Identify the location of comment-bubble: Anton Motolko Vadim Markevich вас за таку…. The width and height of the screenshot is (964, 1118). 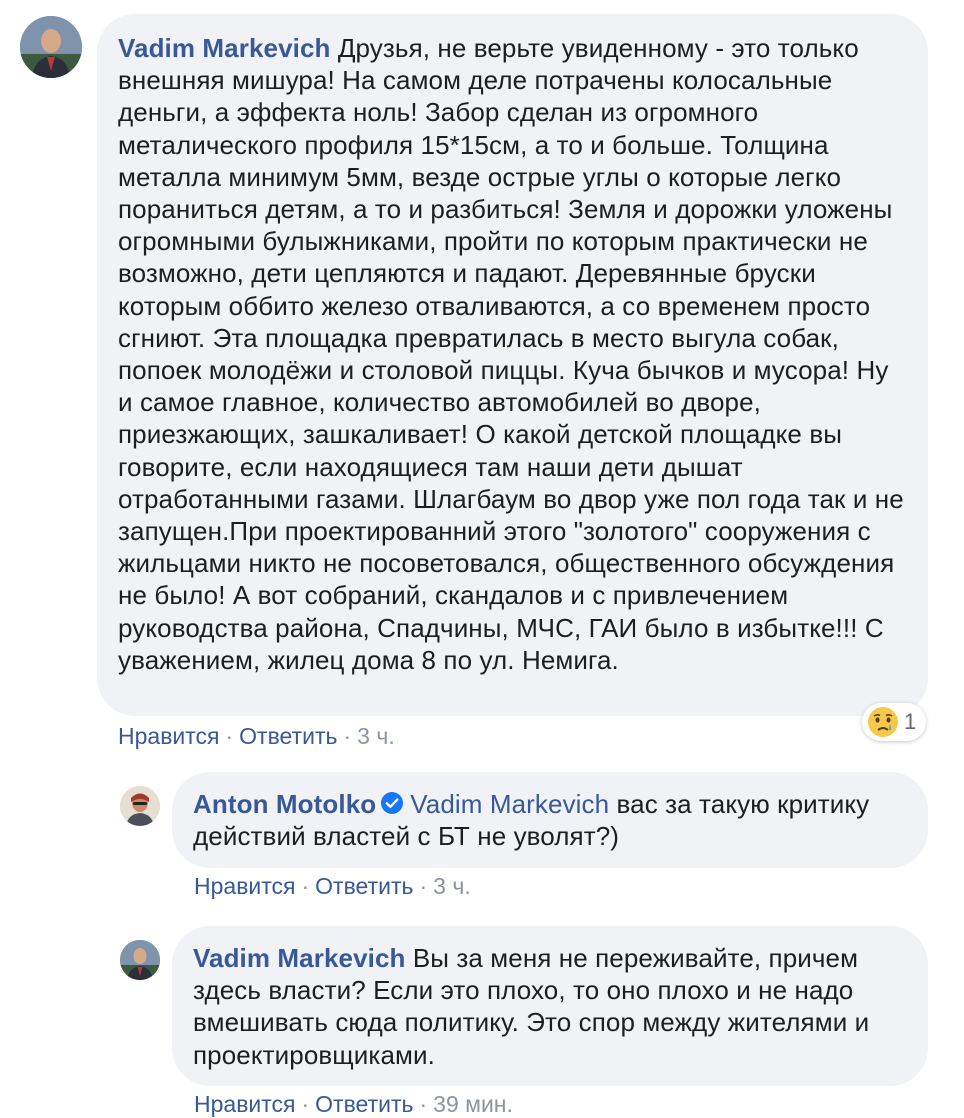
(550, 820).